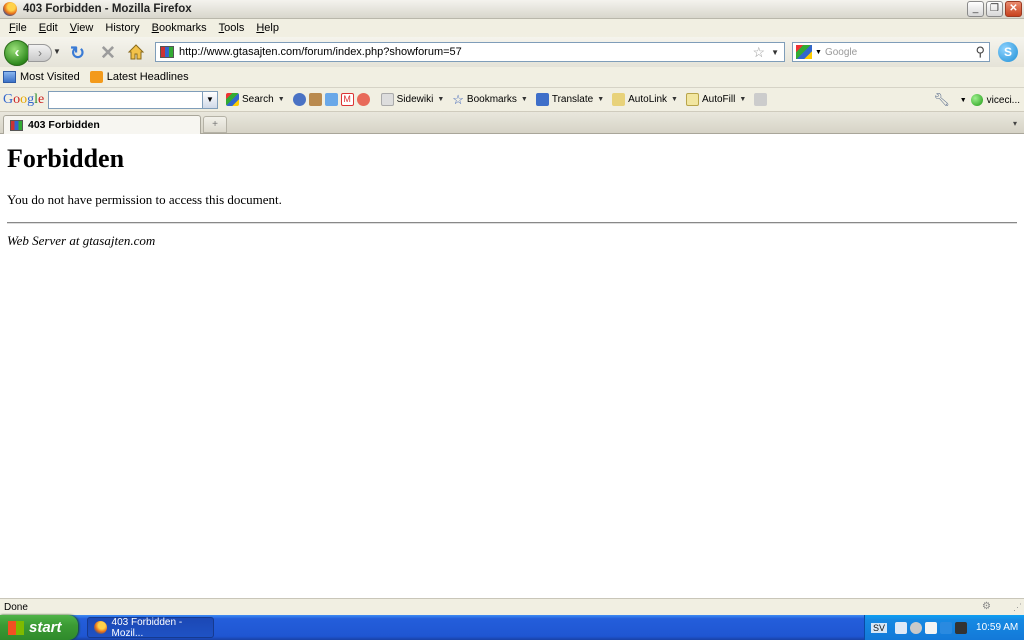 This screenshot has width=1024, height=640. I want to click on menu-tools: Tools, so click(232, 28).